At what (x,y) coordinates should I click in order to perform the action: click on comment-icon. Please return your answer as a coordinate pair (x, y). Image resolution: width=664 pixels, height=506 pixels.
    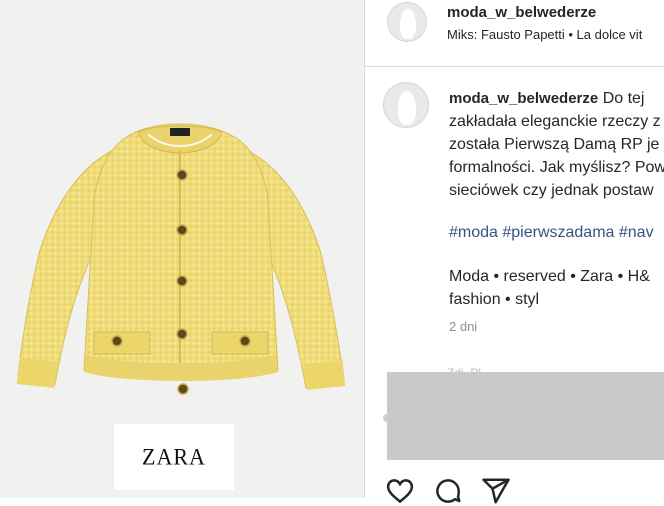
    Looking at the image, I should click on (448, 491).